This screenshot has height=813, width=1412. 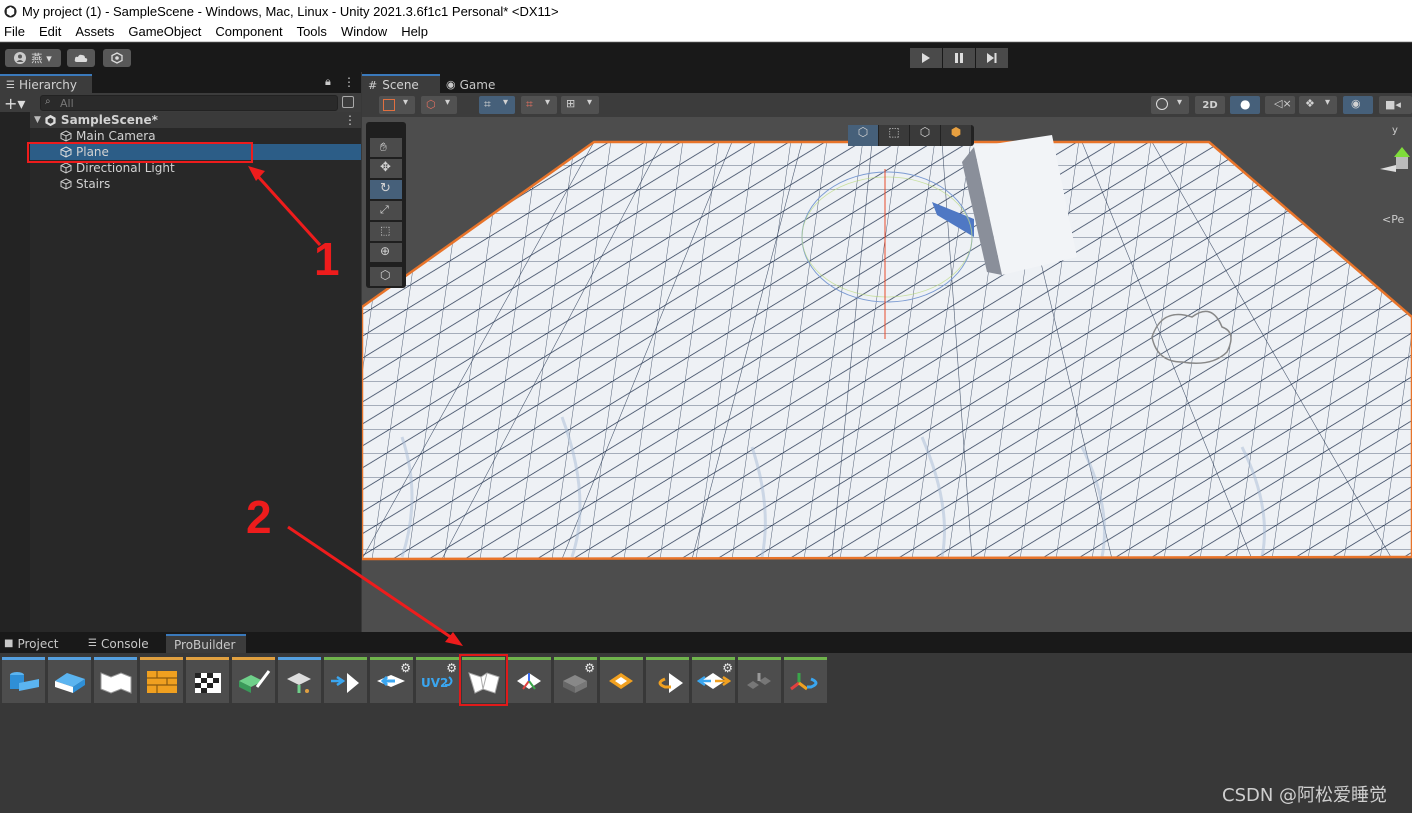 What do you see at coordinates (1305, 795) in the screenshot?
I see `watermark: CSDN @阿松爱睡觉` at bounding box center [1305, 795].